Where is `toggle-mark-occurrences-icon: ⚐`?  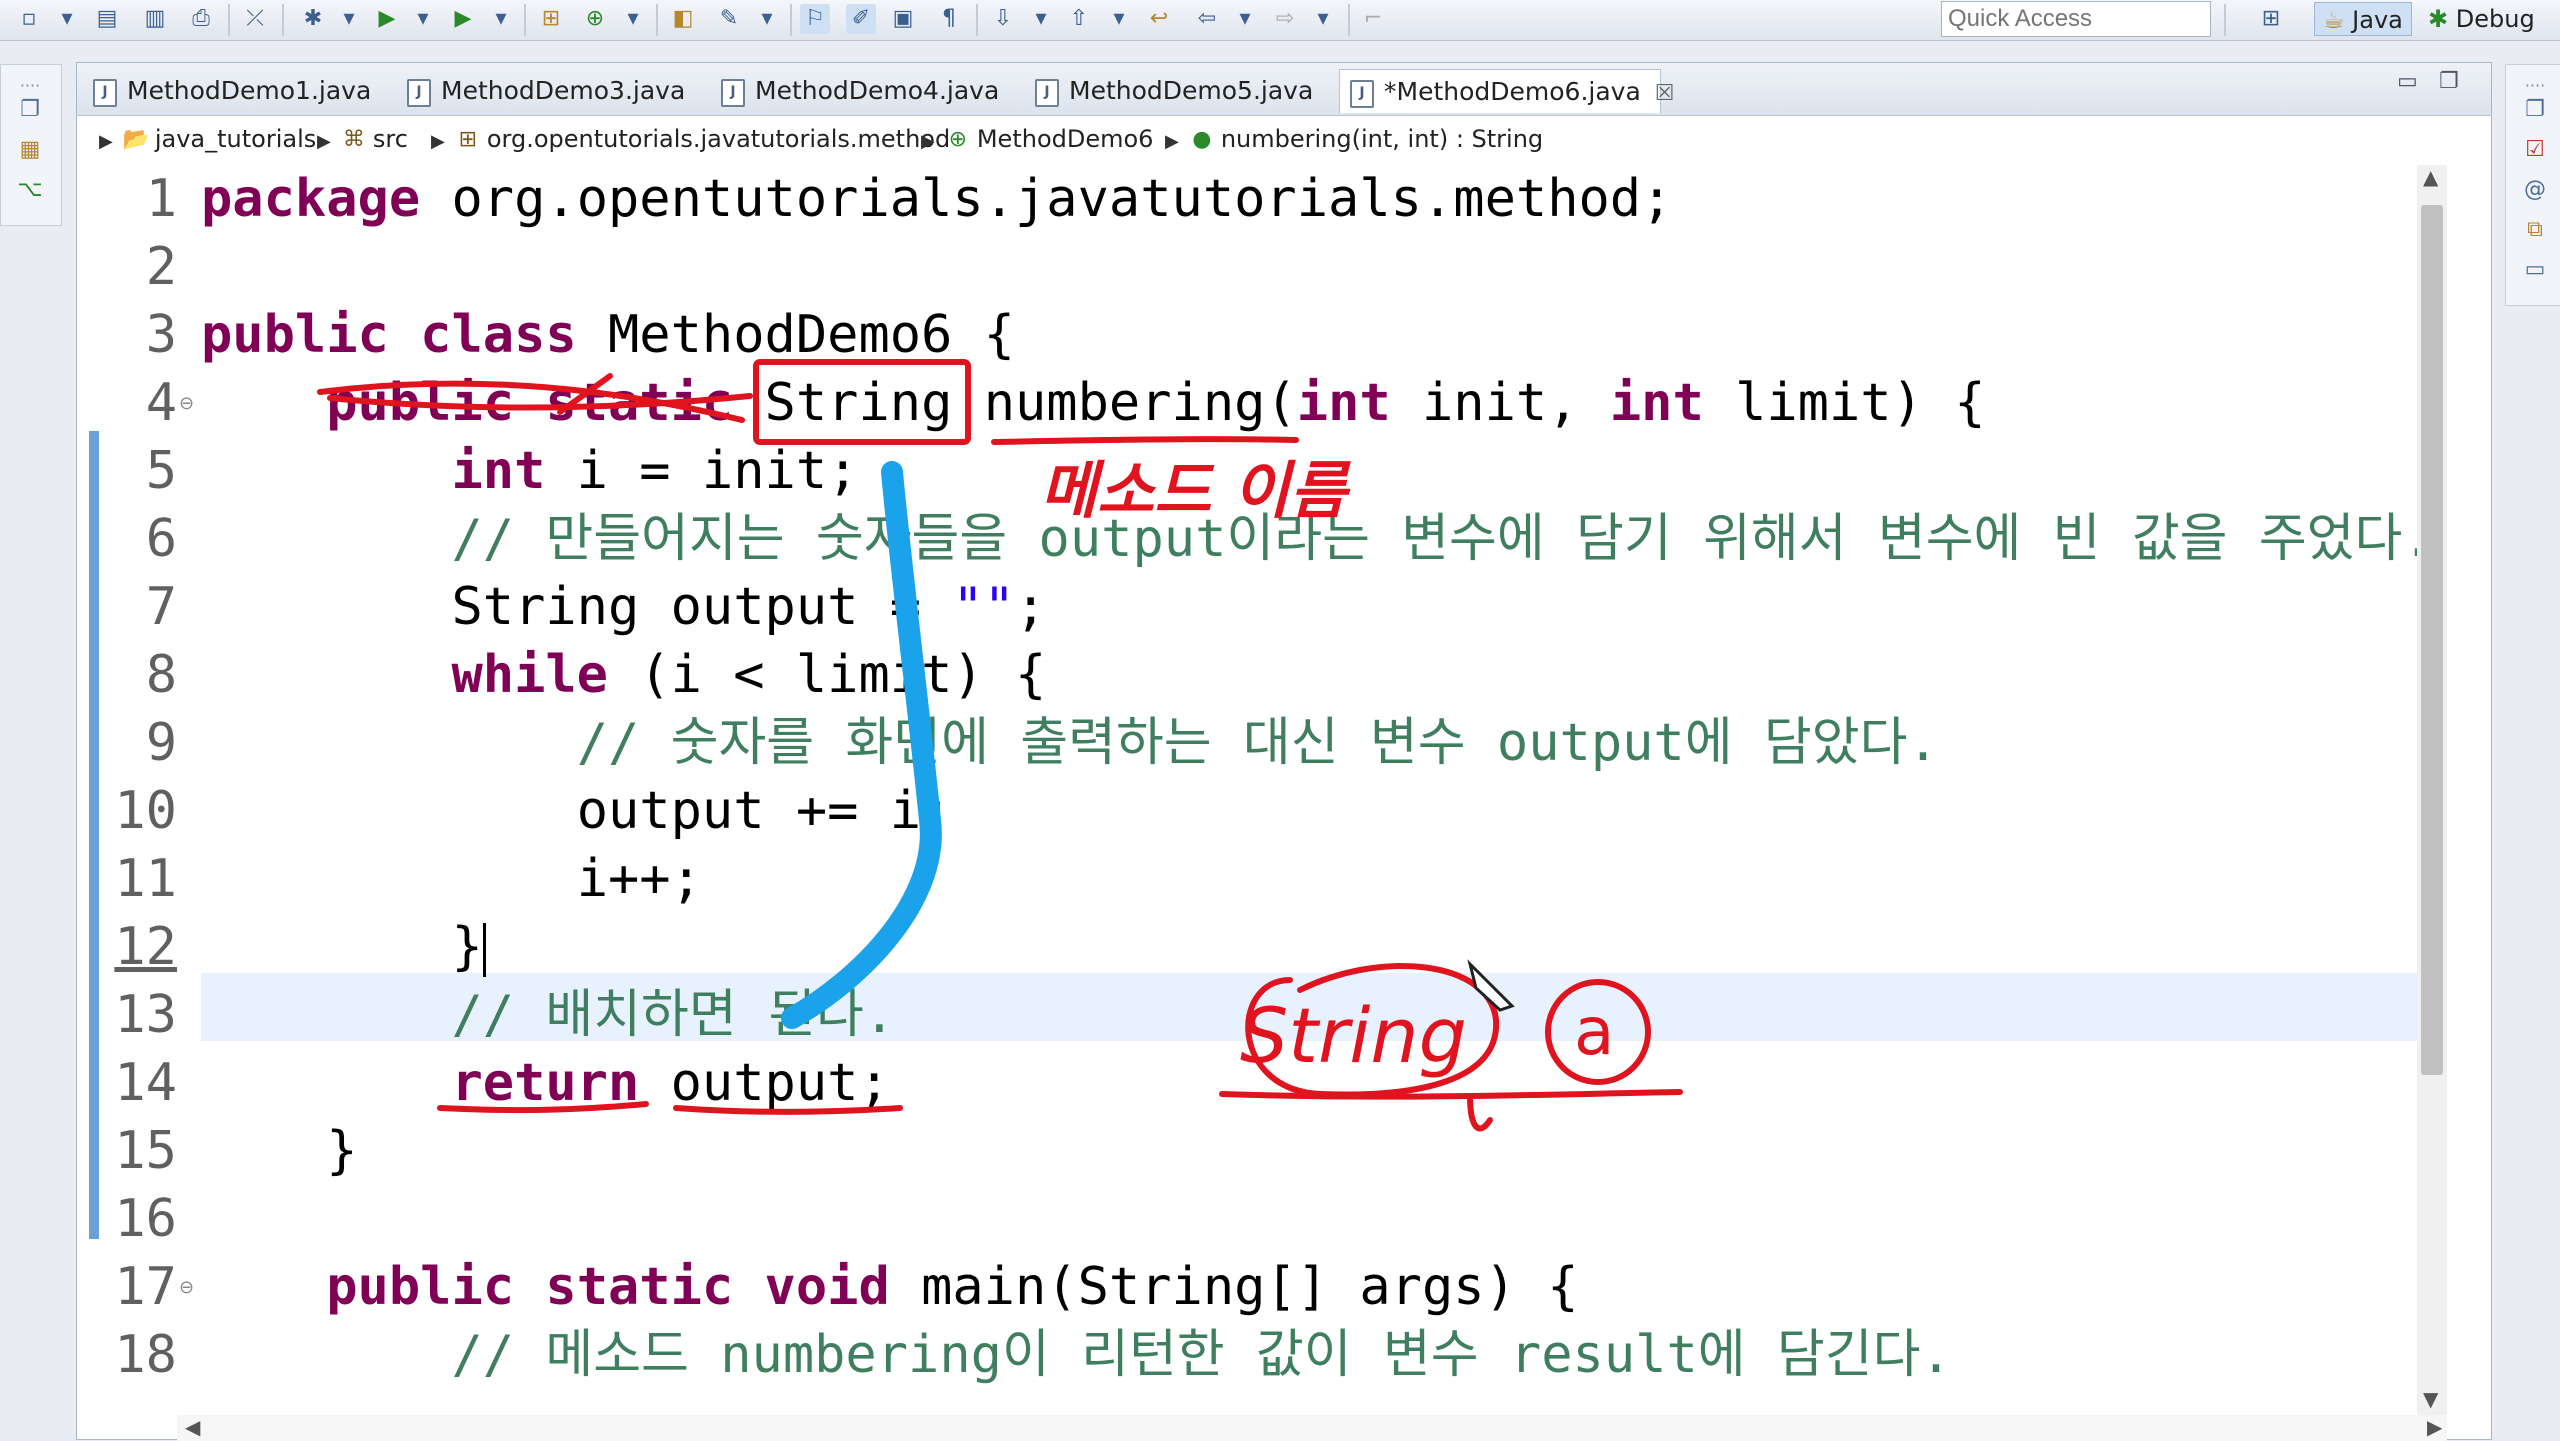 toggle-mark-occurrences-icon: ⚐ is located at coordinates (815, 19).